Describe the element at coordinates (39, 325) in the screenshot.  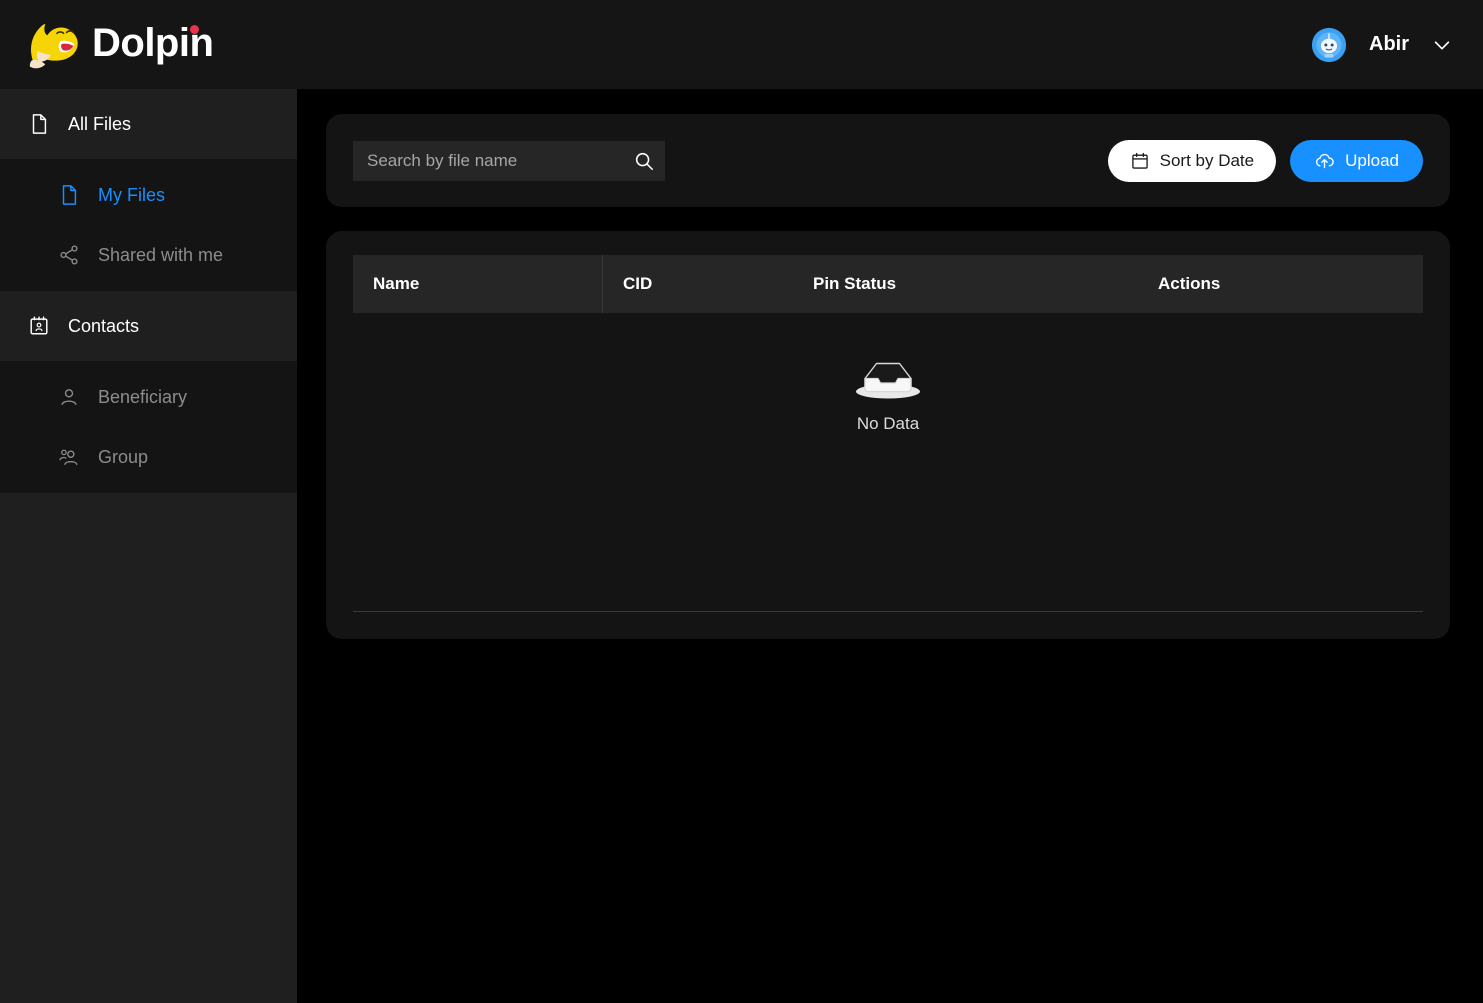
I see `contacts-book-icon` at that location.